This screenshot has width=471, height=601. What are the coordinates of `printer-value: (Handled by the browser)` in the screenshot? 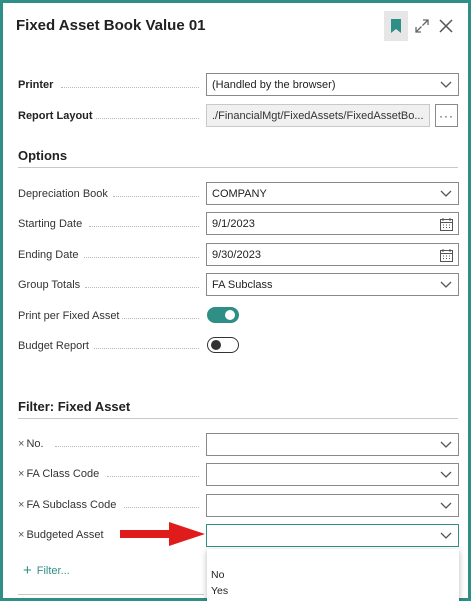 It's located at (274, 84).